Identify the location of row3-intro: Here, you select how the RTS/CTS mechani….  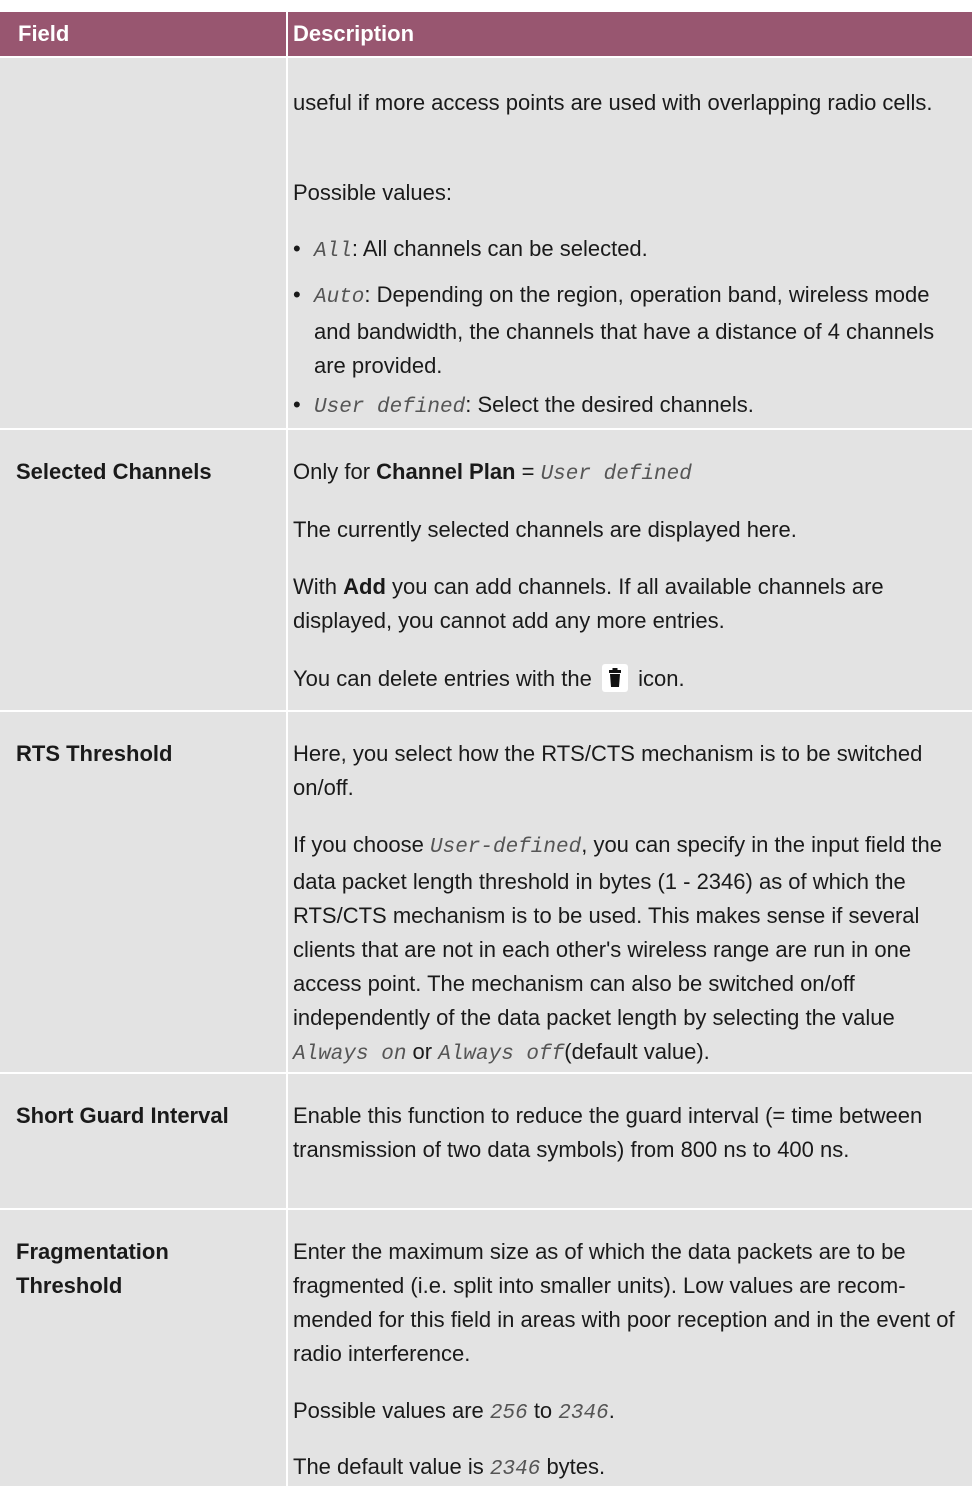
(608, 770).